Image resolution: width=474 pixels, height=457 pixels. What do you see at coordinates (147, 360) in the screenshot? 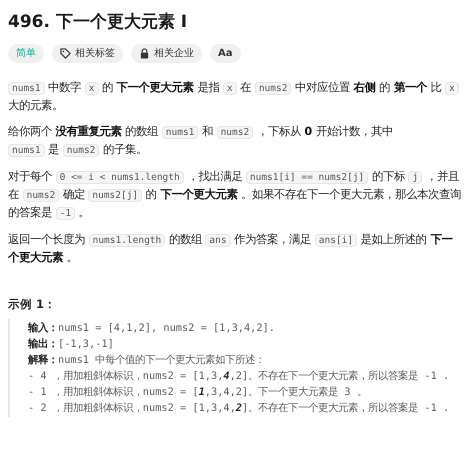
I see `example-line: 解释：nums1 中每个值的下一个更大元素如下所述：` at bounding box center [147, 360].